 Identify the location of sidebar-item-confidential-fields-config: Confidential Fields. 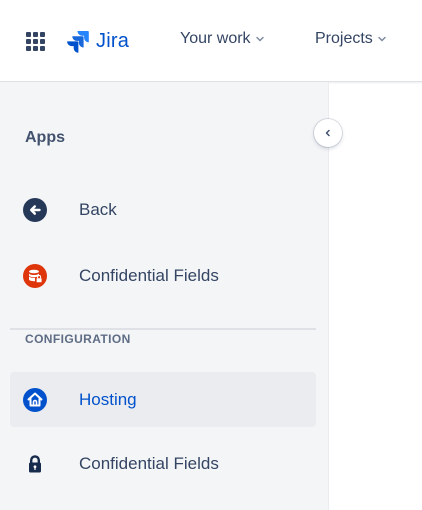
(163, 463).